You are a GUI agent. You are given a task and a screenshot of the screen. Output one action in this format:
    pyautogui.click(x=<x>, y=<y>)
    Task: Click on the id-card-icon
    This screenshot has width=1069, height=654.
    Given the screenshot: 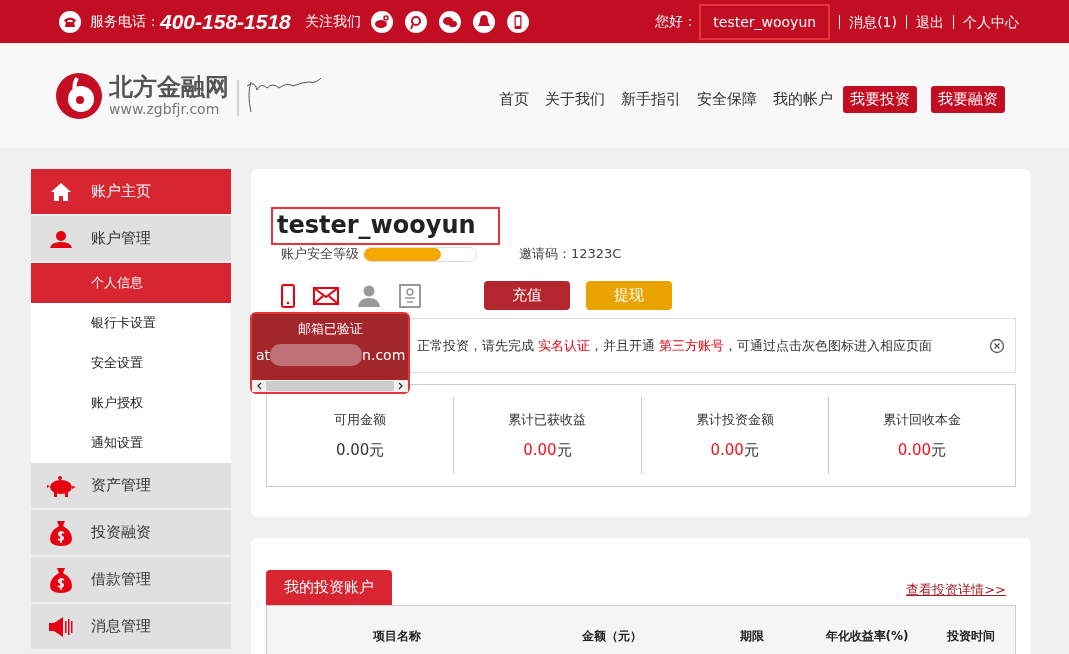 What is the action you would take?
    pyautogui.click(x=410, y=295)
    